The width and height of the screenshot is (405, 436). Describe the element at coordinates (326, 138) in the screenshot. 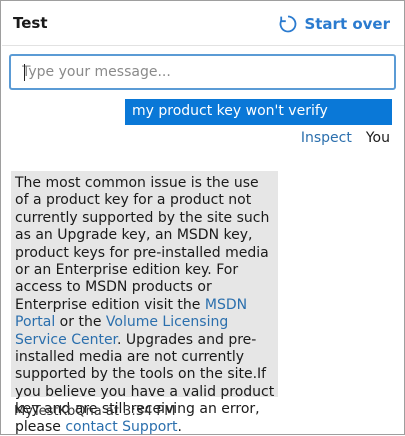

I see `inspect-link: Inspect` at that location.